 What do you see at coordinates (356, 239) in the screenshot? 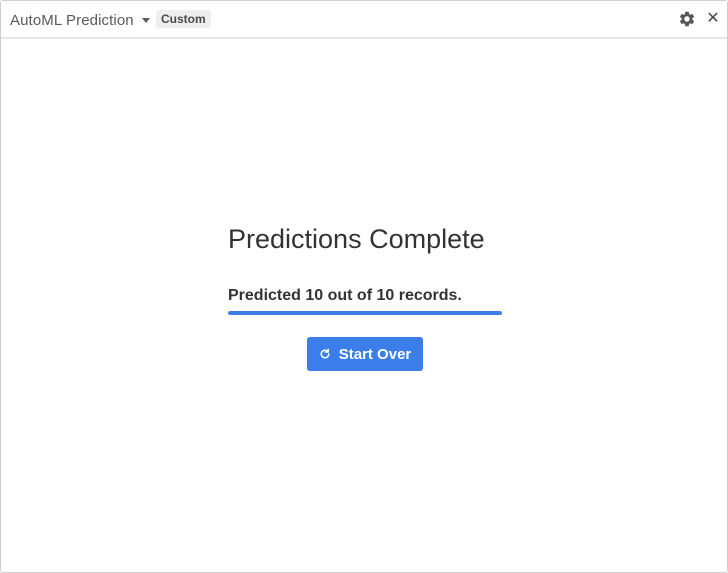
I see `page-title: Predictions Complete` at bounding box center [356, 239].